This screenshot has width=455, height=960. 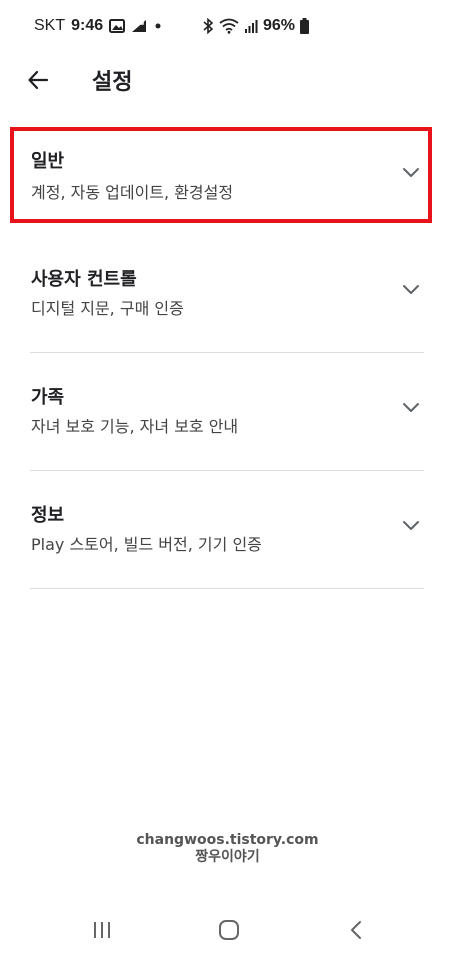 What do you see at coordinates (84, 279) in the screenshot?
I see `setting-title: 사용자 컨트롤` at bounding box center [84, 279].